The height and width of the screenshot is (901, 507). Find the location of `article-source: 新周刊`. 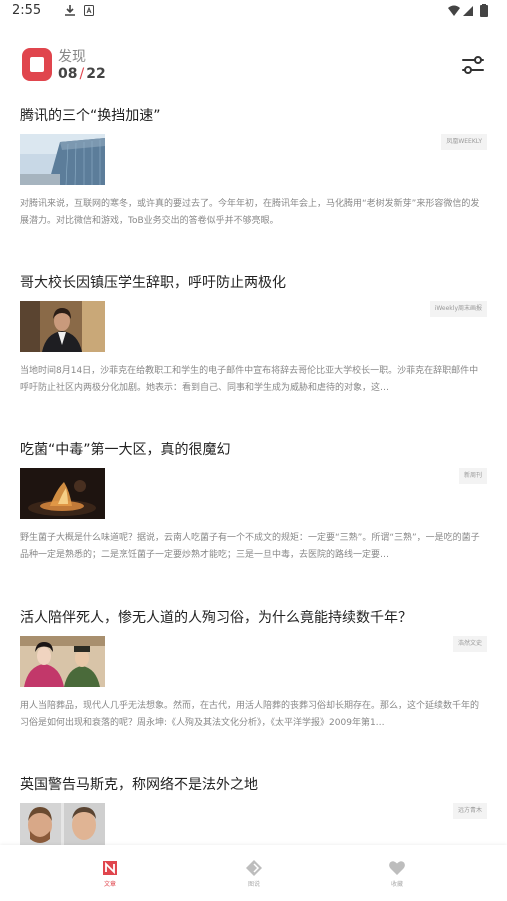

article-source: 新周刊 is located at coordinates (472, 476).